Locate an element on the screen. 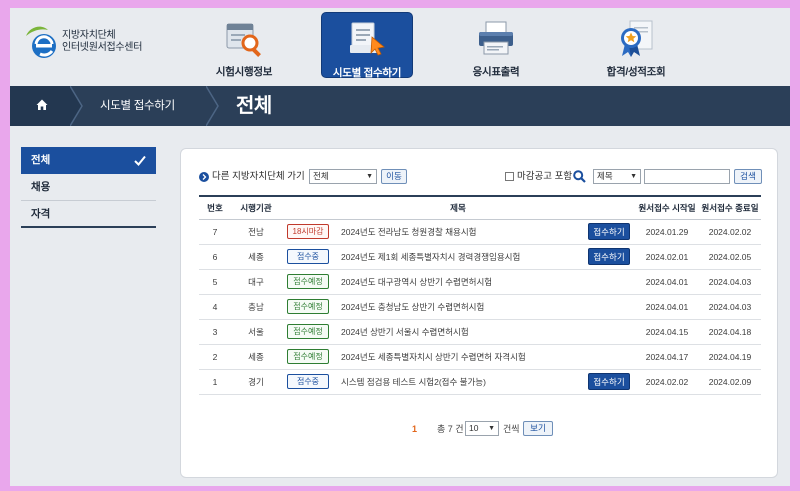 The image size is (800, 491). row-status-cell: 접수중 is located at coordinates (308, 381).